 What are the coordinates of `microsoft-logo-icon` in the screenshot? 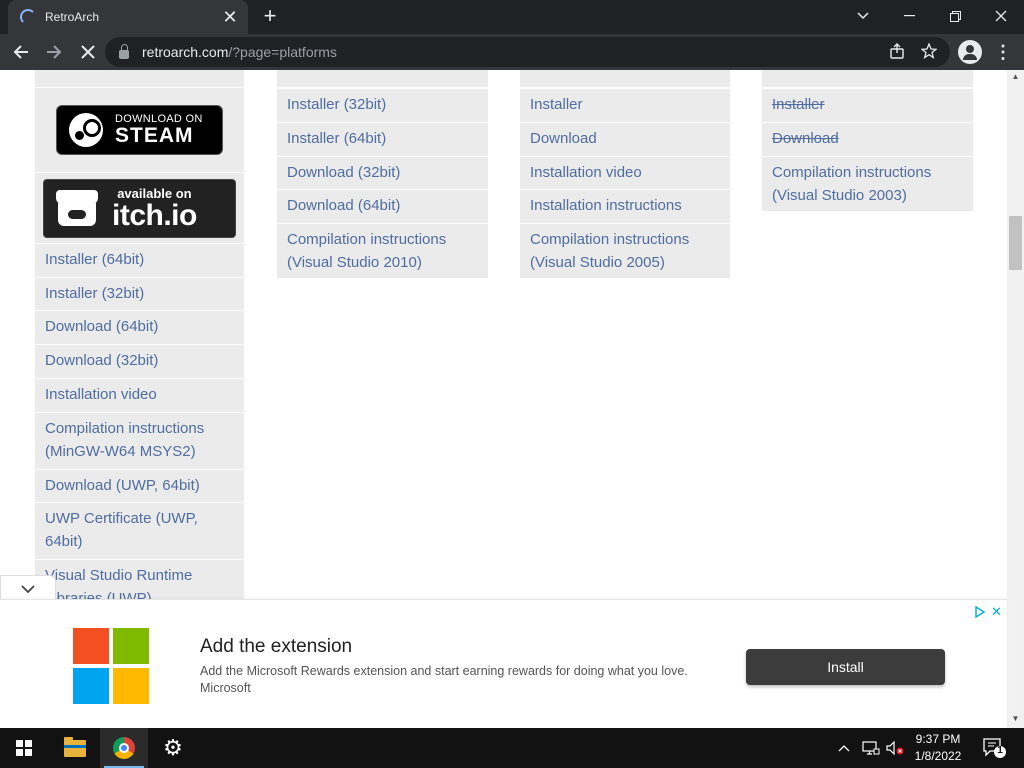 It's located at (111, 666).